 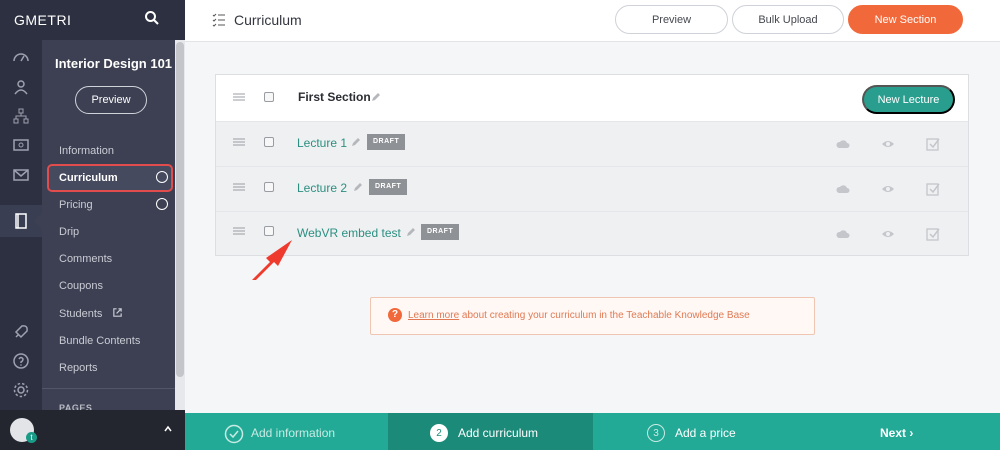 I want to click on external-link-icon, so click(x=117, y=312).